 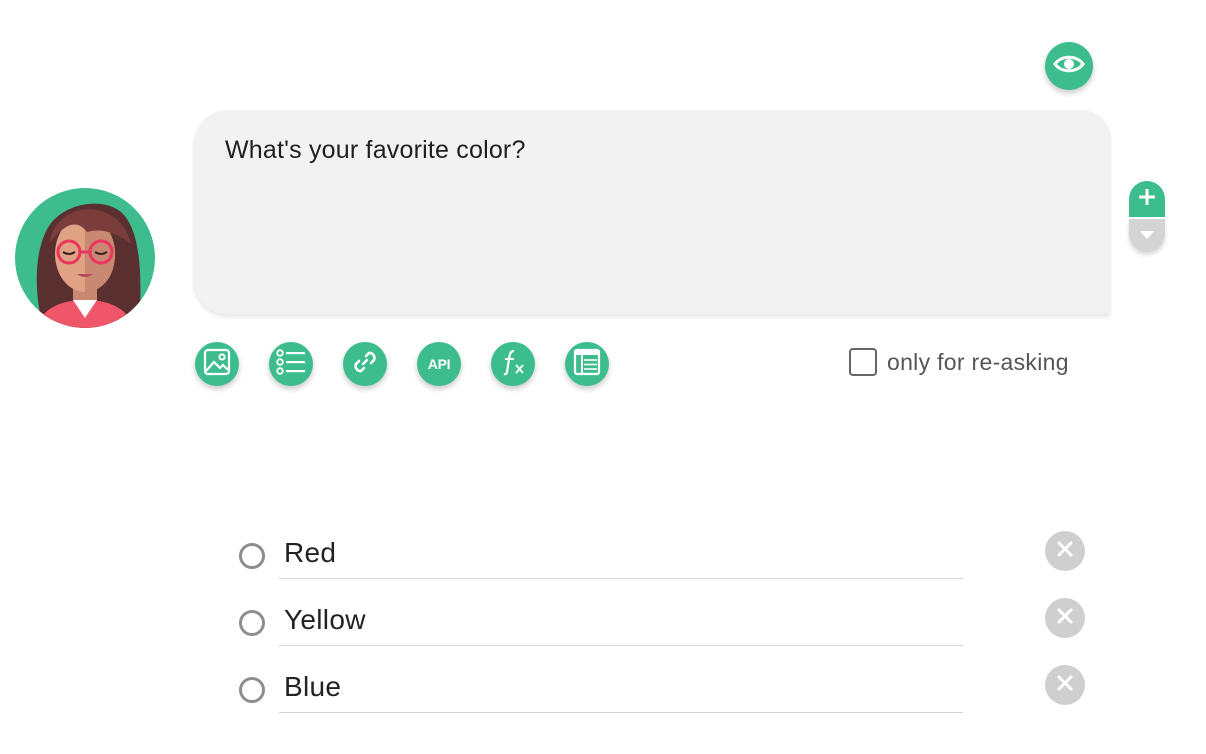 I want to click on preview-button, so click(x=1069, y=66).